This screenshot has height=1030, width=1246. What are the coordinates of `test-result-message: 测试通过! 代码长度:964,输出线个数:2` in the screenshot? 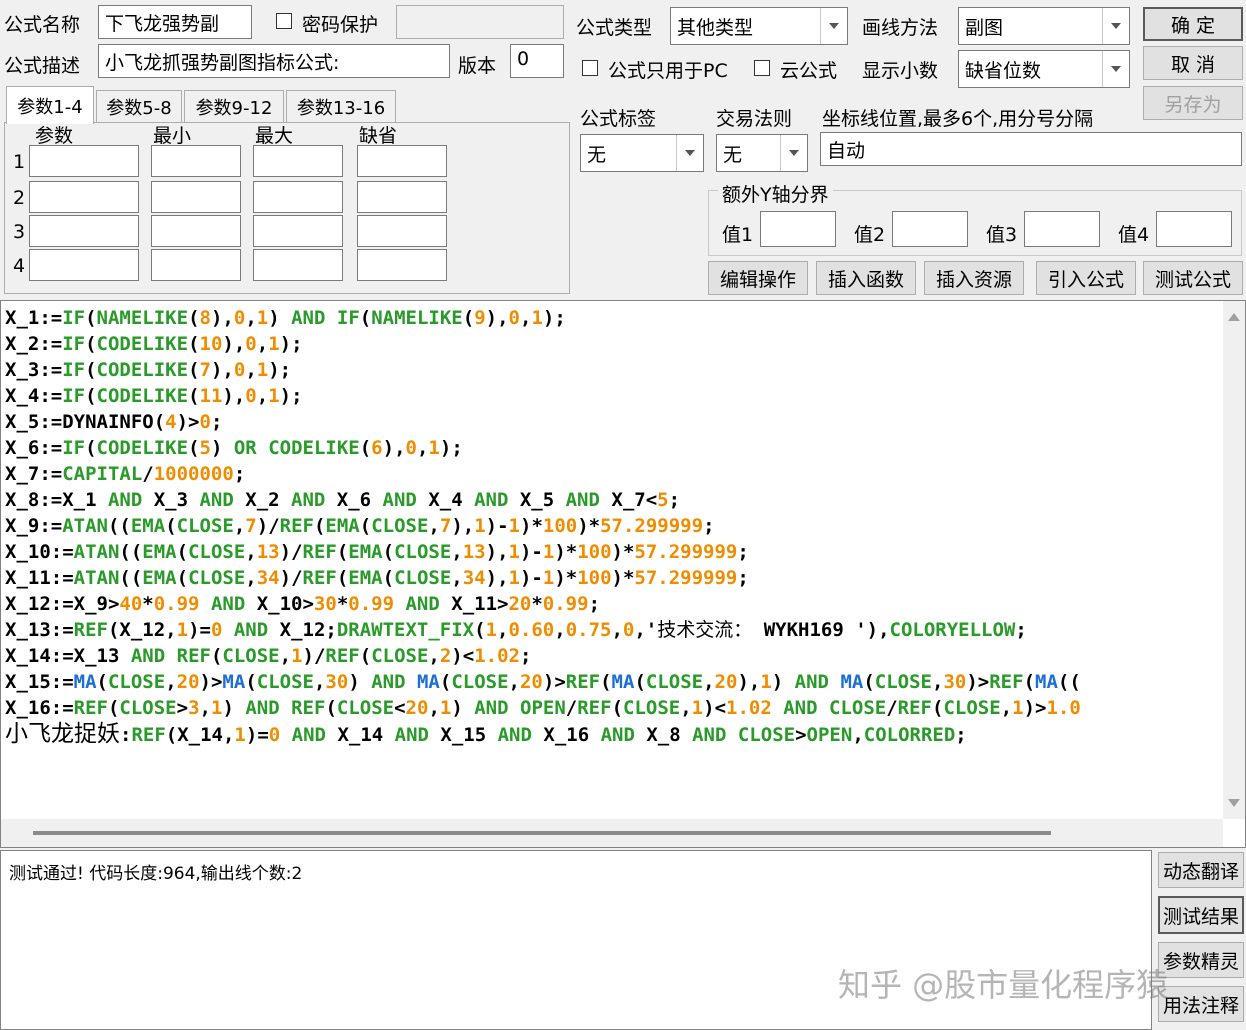 It's located at (156, 874).